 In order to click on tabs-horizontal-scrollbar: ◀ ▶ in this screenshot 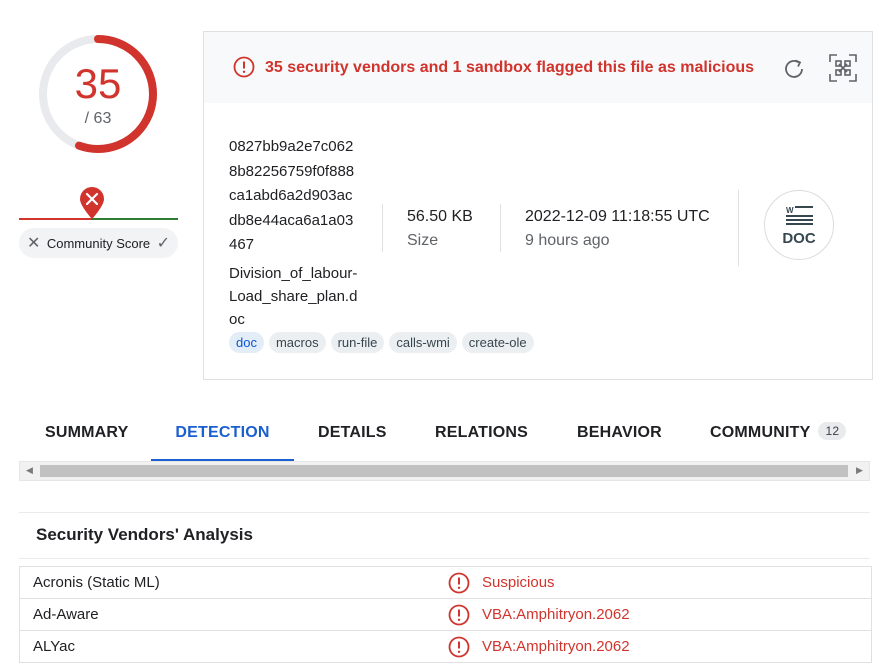, I will do `click(444, 471)`.